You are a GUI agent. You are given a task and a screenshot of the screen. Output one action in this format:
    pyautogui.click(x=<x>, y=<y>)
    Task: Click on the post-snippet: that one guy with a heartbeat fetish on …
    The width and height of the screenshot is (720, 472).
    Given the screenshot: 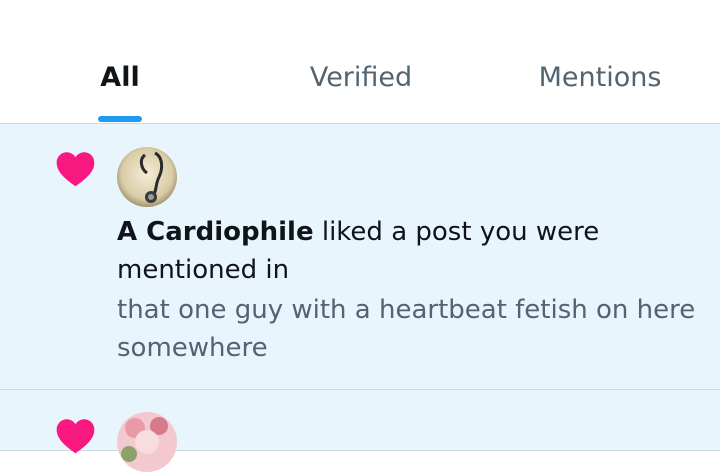 What is the action you would take?
    pyautogui.click(x=407, y=329)
    